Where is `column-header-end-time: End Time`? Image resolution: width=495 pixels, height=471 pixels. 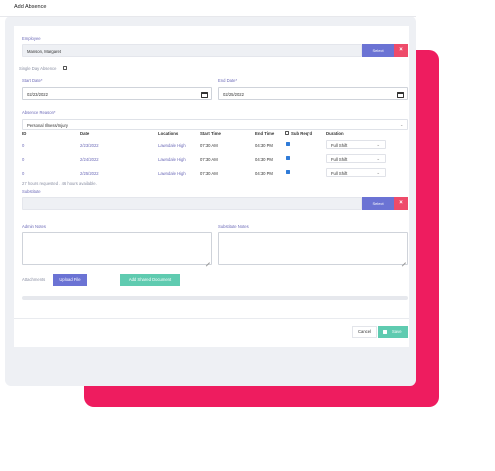 column-header-end-time: End Time is located at coordinates (265, 133).